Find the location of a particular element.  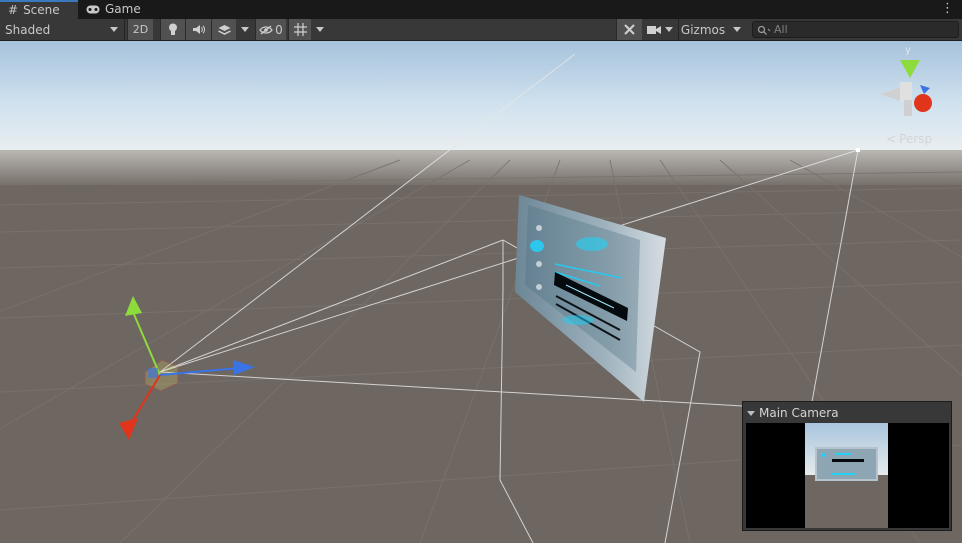

projection-toggle: < Persp is located at coordinates (909, 139).